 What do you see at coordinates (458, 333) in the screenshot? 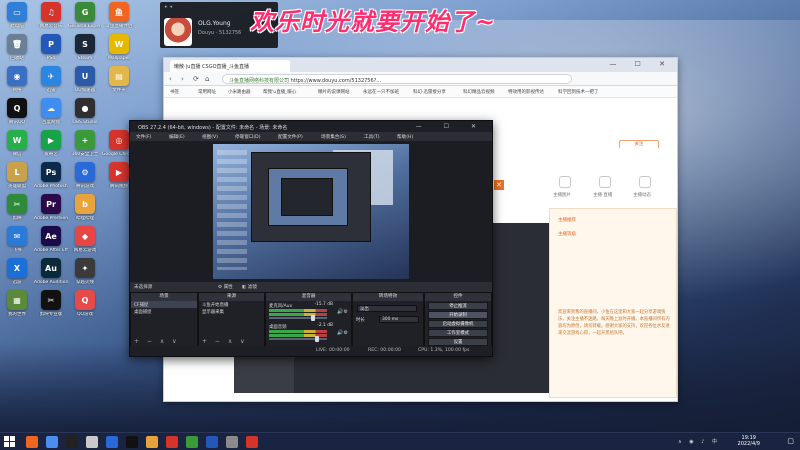
I see `studio-mode-button: 工作室模式` at bounding box center [458, 333].